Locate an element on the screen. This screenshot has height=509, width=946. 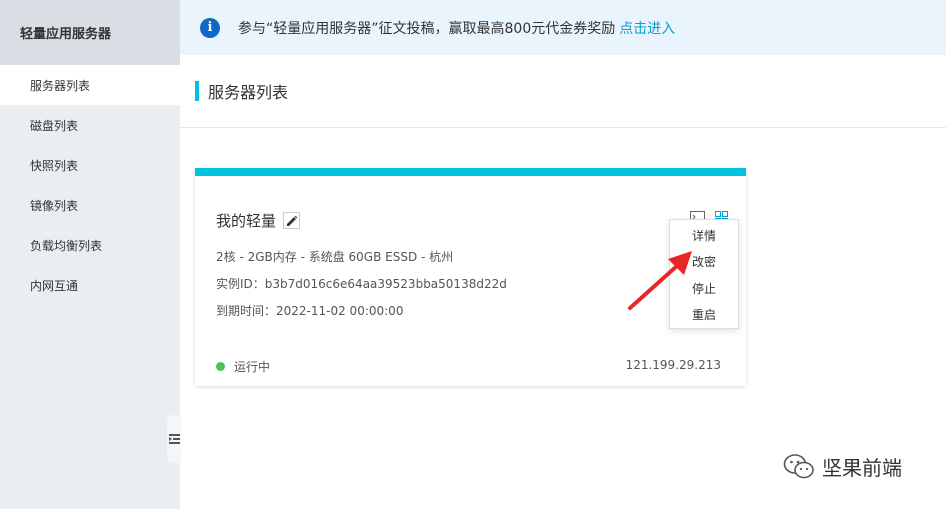
watermark-text: 坚果前端 is located at coordinates (862, 468).